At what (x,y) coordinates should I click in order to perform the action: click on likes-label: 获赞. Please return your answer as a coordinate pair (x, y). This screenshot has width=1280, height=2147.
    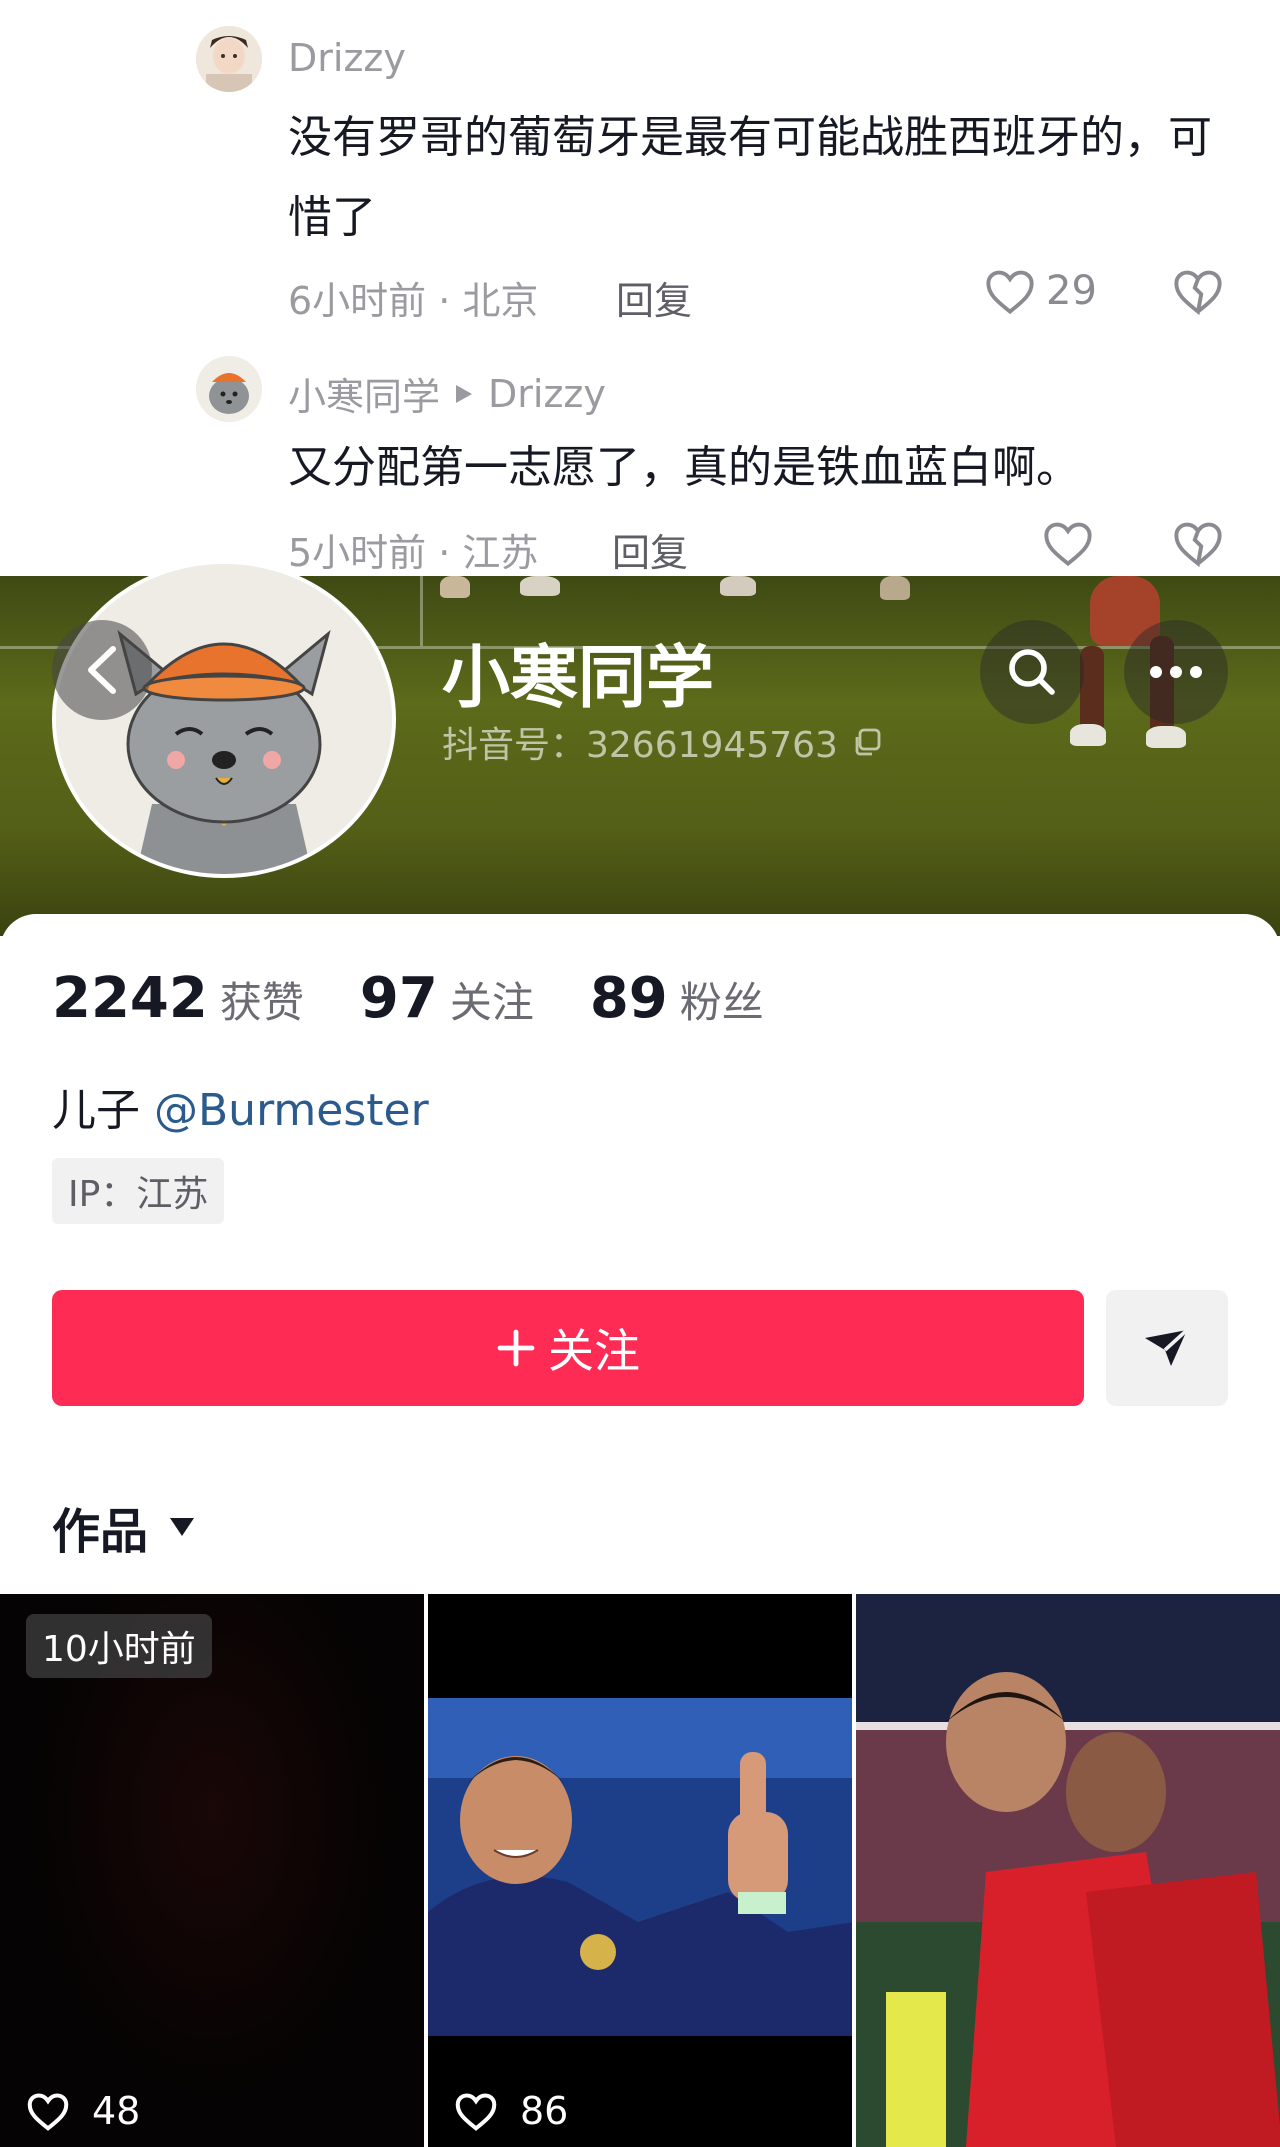
    Looking at the image, I should click on (261, 1002).